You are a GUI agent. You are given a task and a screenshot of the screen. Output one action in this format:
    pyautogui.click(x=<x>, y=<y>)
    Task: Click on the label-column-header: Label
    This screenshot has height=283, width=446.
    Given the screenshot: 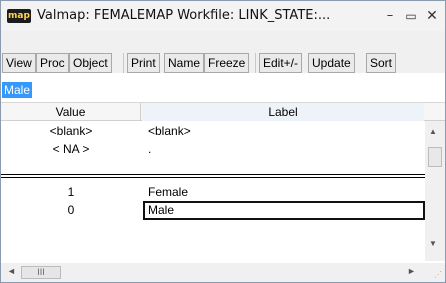 What is the action you would take?
    pyautogui.click(x=283, y=112)
    